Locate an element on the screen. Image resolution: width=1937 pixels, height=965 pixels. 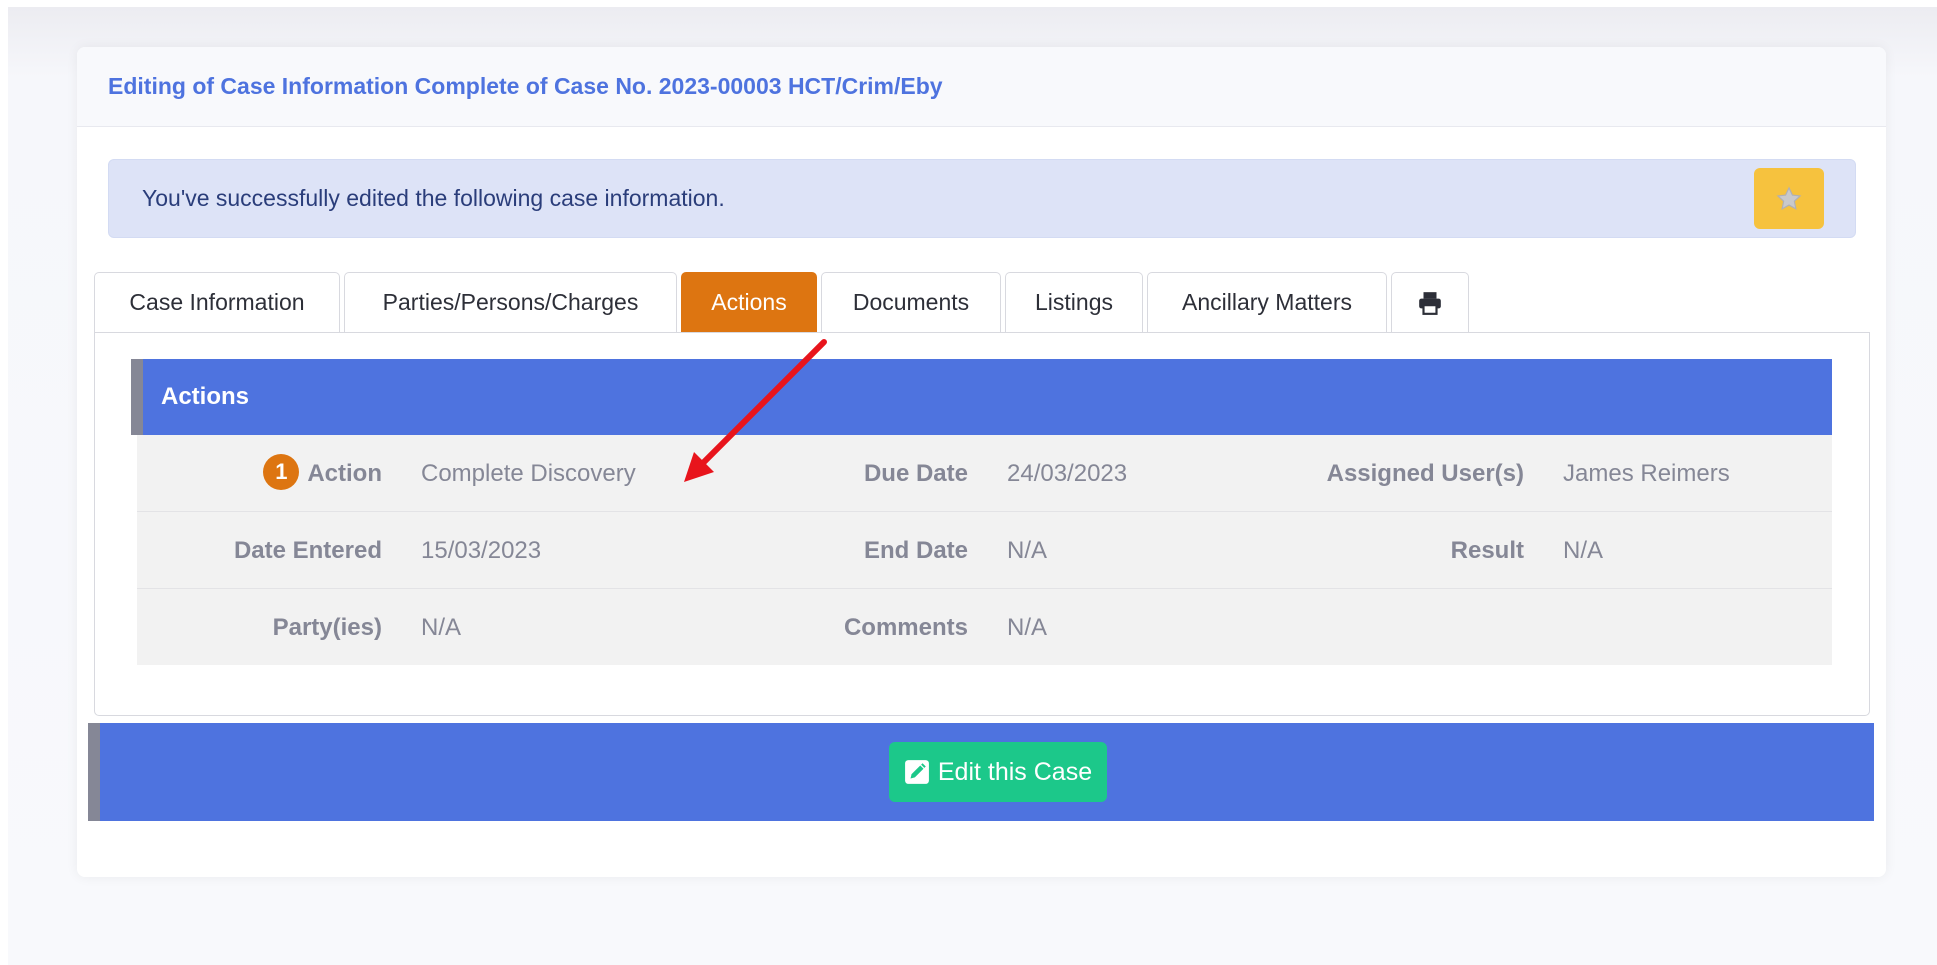
action-number-badge: 1 is located at coordinates (281, 471).